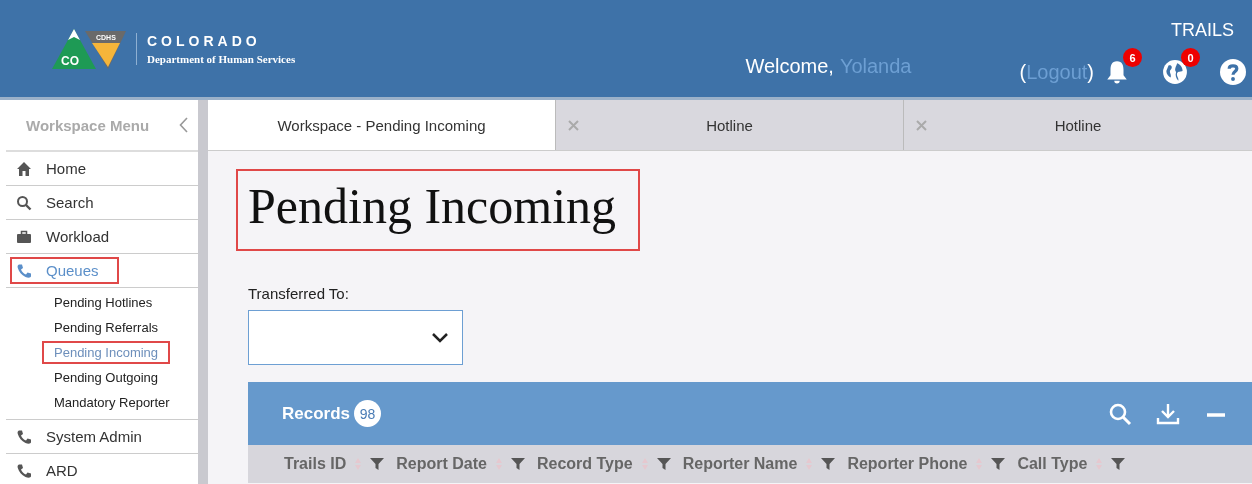  I want to click on column-header: Reporter Phone, so click(907, 464).